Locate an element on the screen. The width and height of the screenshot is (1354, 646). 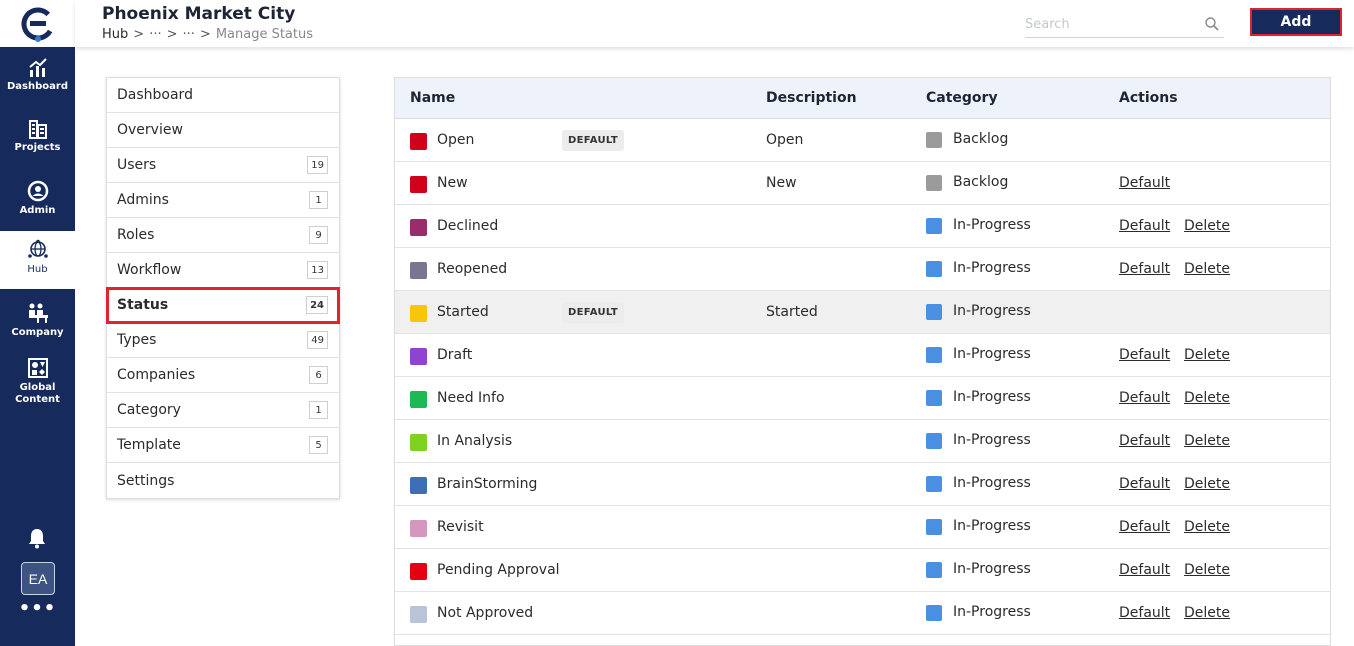
table-row: BrainStorming In-Progress Default Delete is located at coordinates (862, 484).